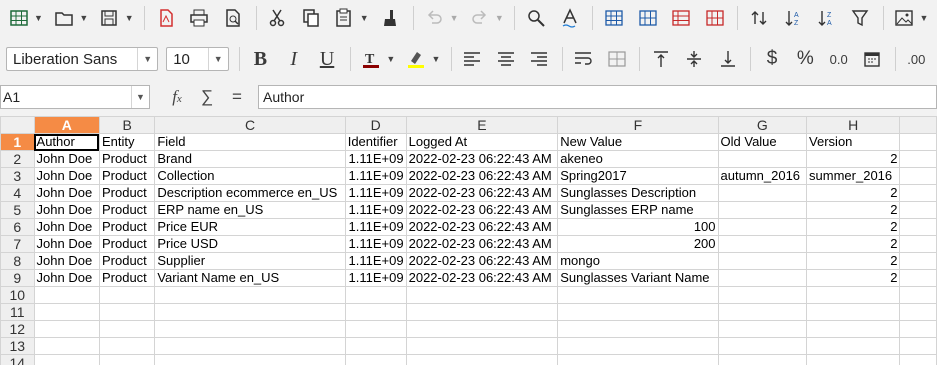 This screenshot has height=365, width=937. What do you see at coordinates (638, 244) in the screenshot?
I see `cell: 200` at bounding box center [638, 244].